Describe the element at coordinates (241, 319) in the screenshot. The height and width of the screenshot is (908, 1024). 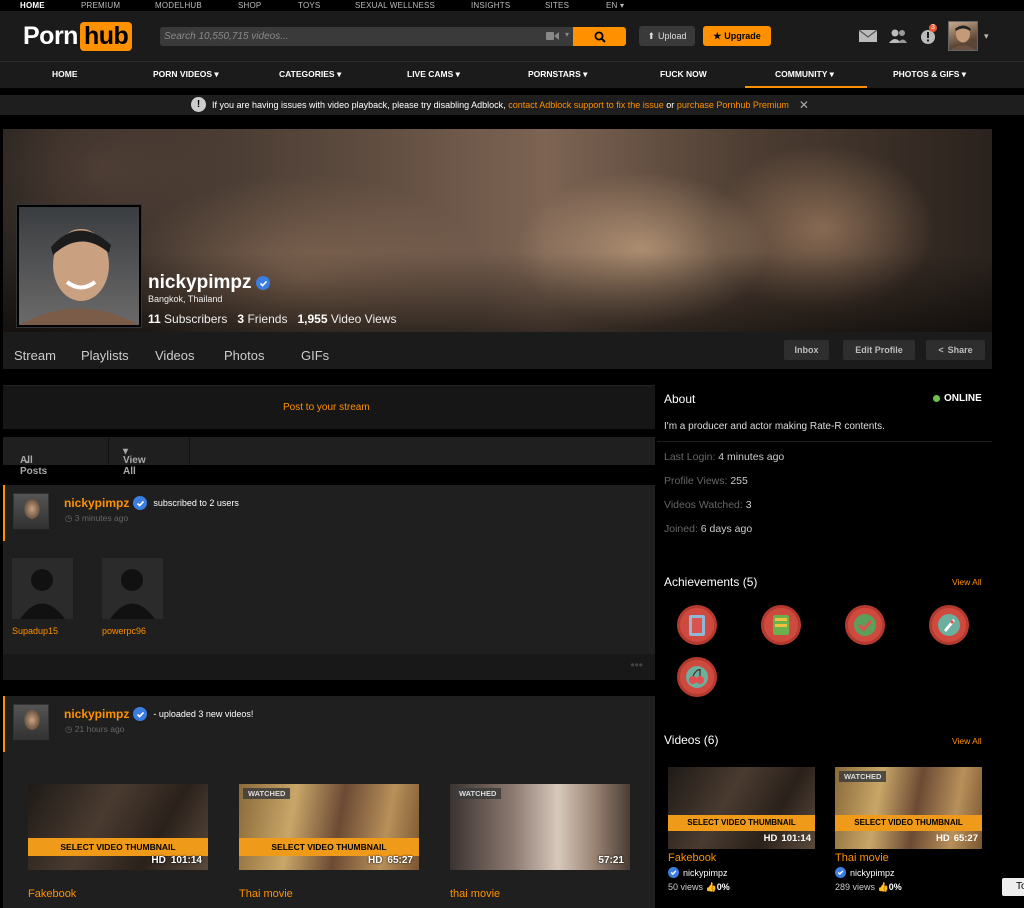
I see `friends-count: 3` at that location.